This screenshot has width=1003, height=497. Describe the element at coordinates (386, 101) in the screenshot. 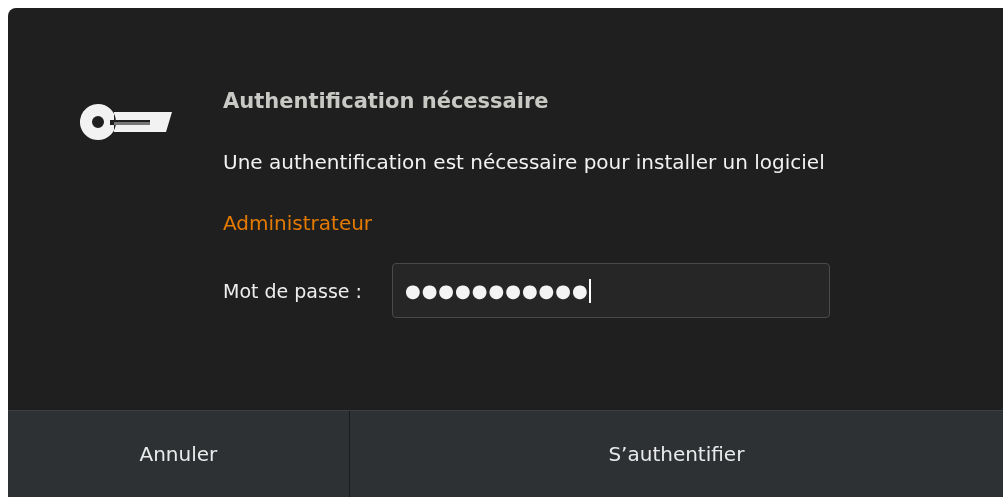

I see `dialog-title: Authentification nécessaire` at that location.